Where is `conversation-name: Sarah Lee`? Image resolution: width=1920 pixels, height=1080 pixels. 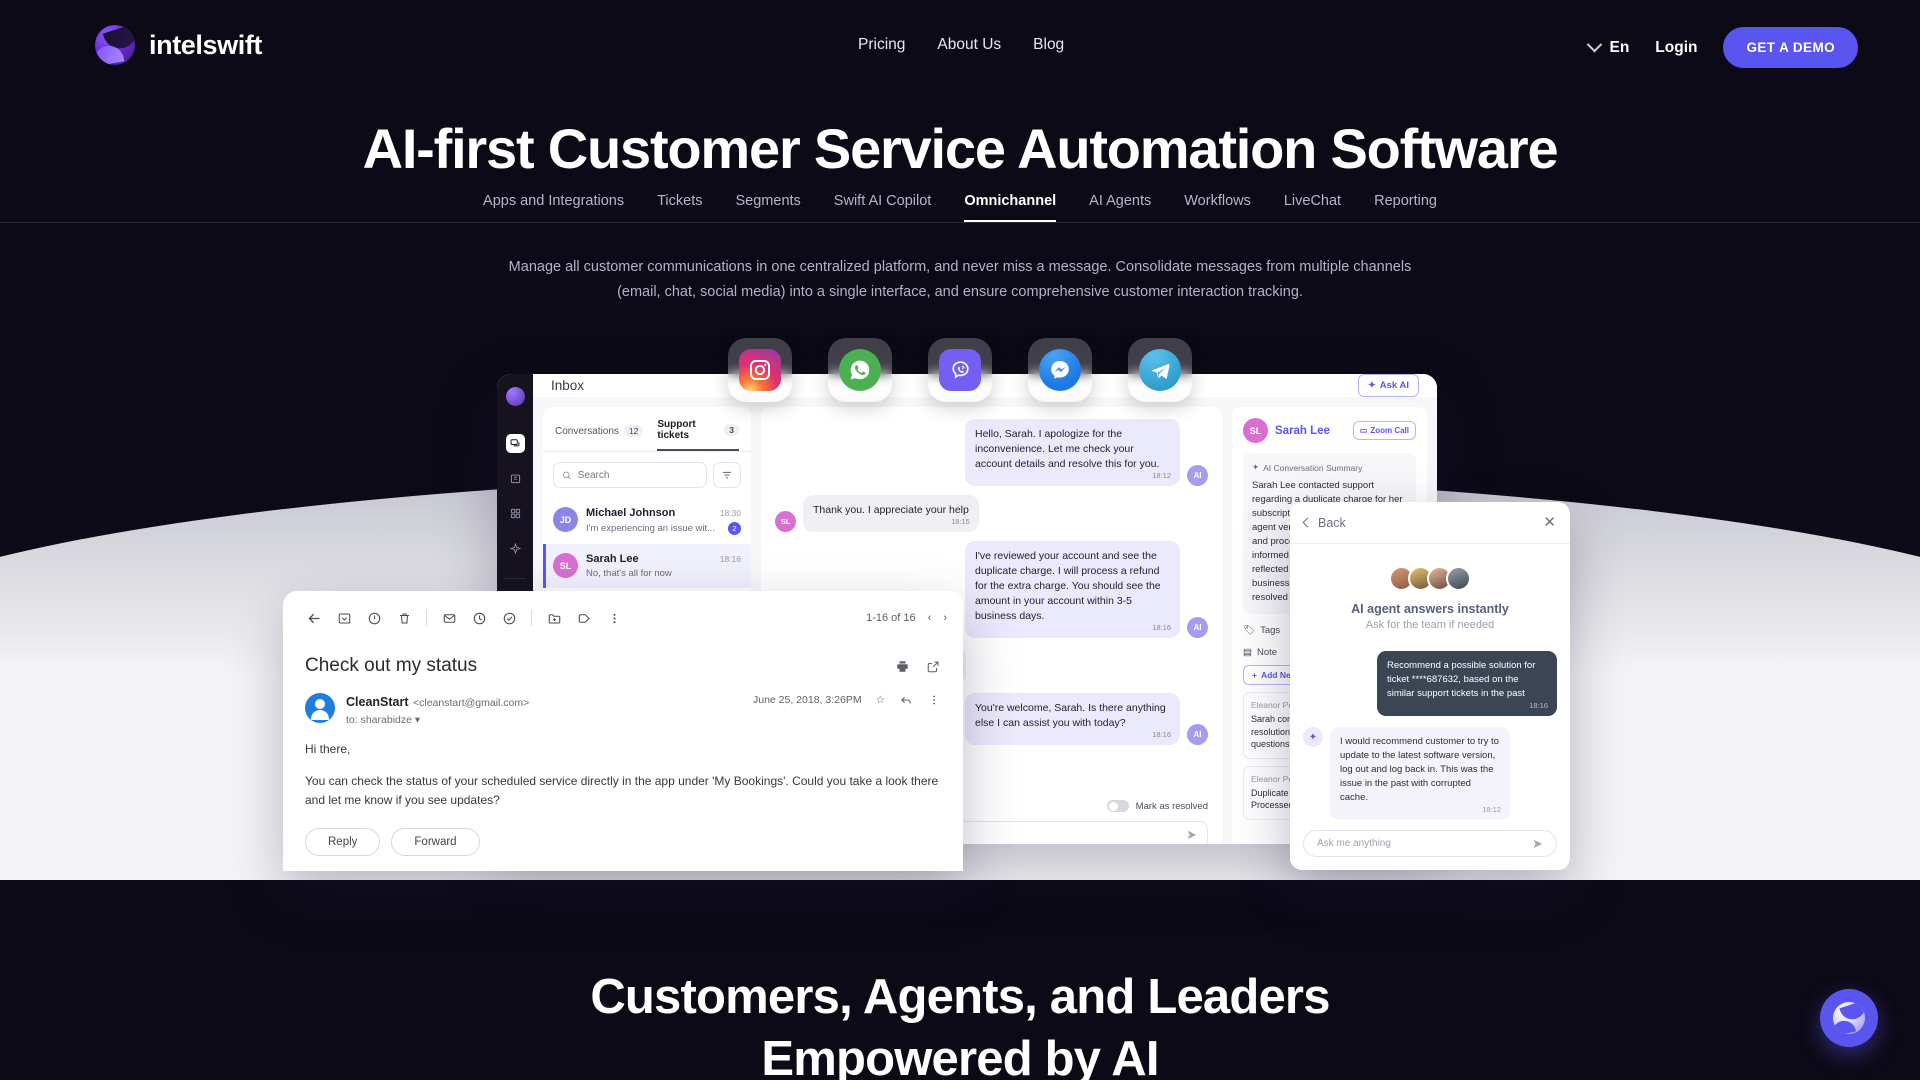 conversation-name: Sarah Lee is located at coordinates (612, 559).